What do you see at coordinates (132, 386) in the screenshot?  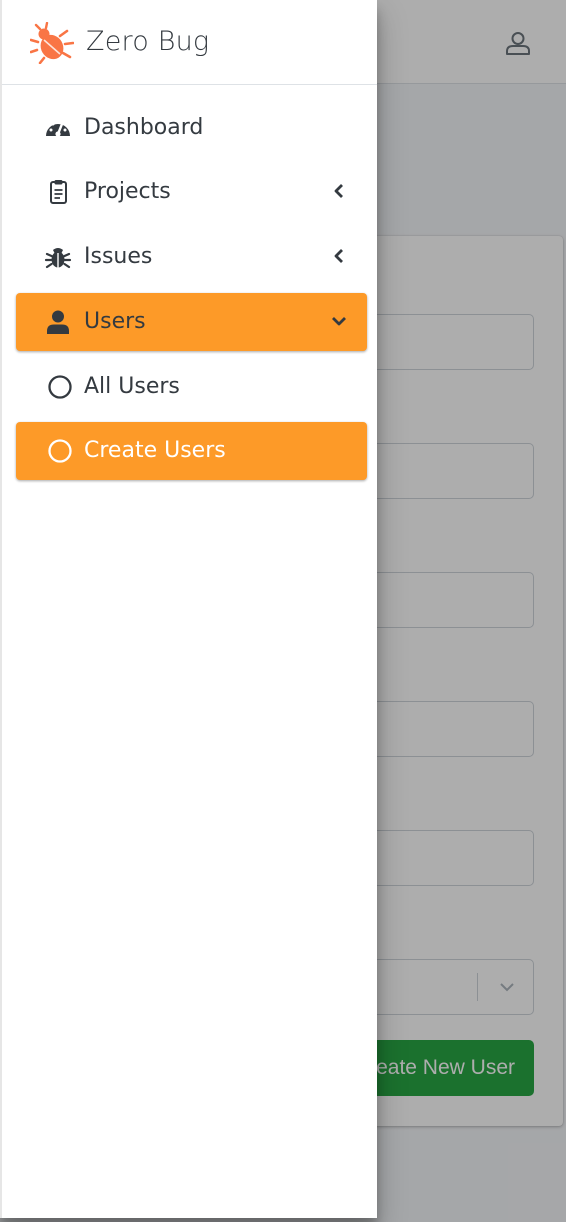 I see `sidebar-item-label: All Users` at bounding box center [132, 386].